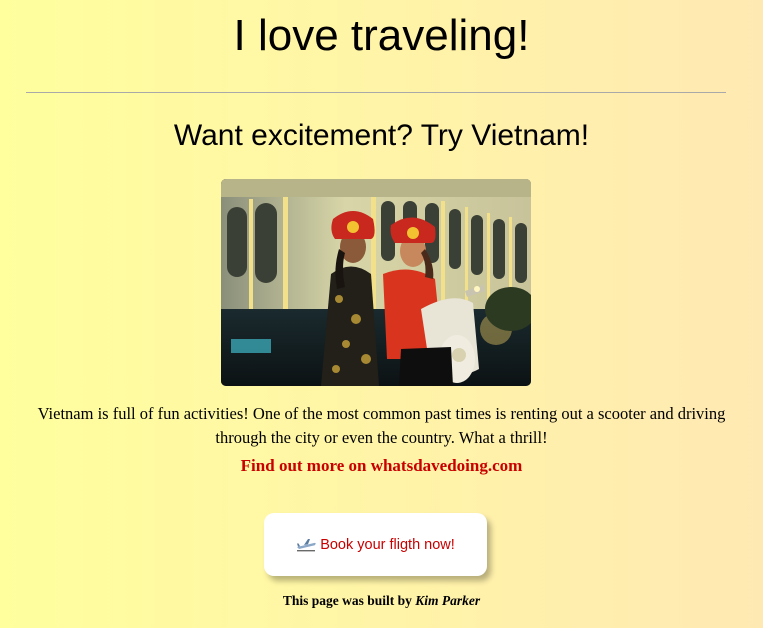 The height and width of the screenshot is (628, 763). What do you see at coordinates (381, 135) in the screenshot?
I see `section-heading: Want excitement? Try Vietnam!` at bounding box center [381, 135].